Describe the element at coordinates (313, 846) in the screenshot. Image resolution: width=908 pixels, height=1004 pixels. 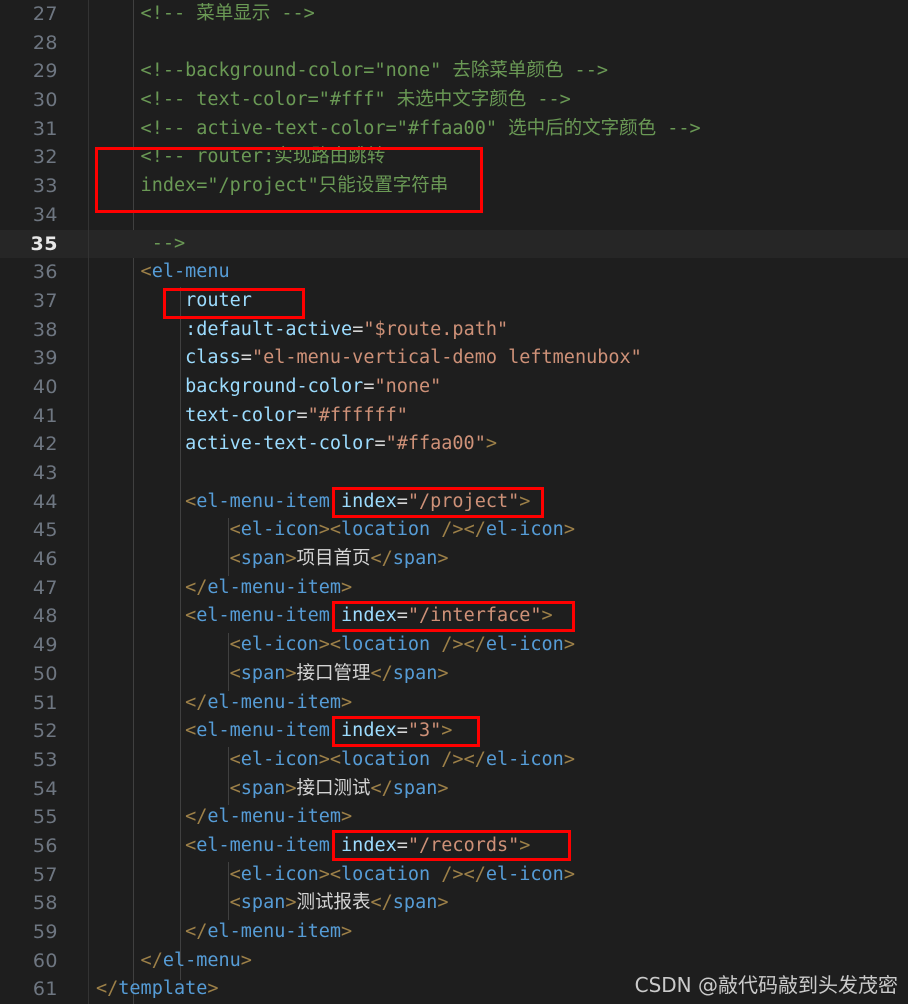
I see `line-content: <el-menu-item index="/records">` at that location.